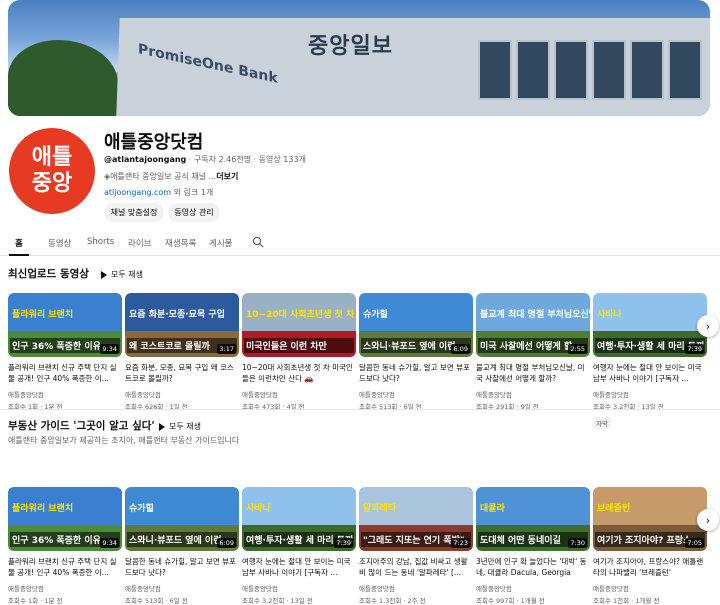  What do you see at coordinates (139, 243) in the screenshot?
I see `tab-live: 라이브` at bounding box center [139, 243].